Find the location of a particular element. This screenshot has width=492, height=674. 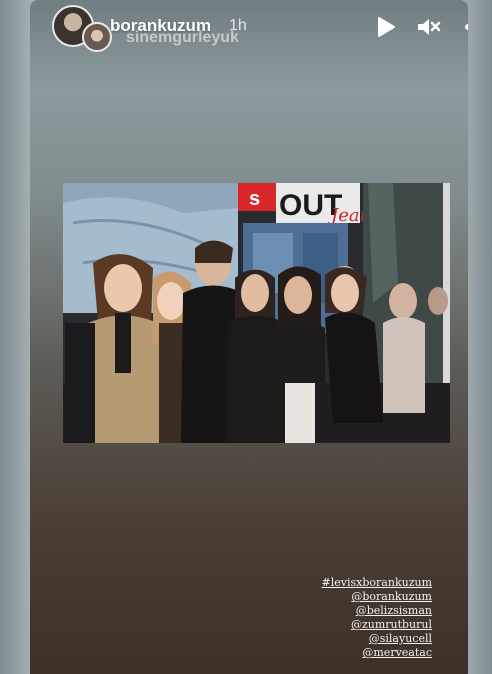

more-icon is located at coordinates (466, 27).